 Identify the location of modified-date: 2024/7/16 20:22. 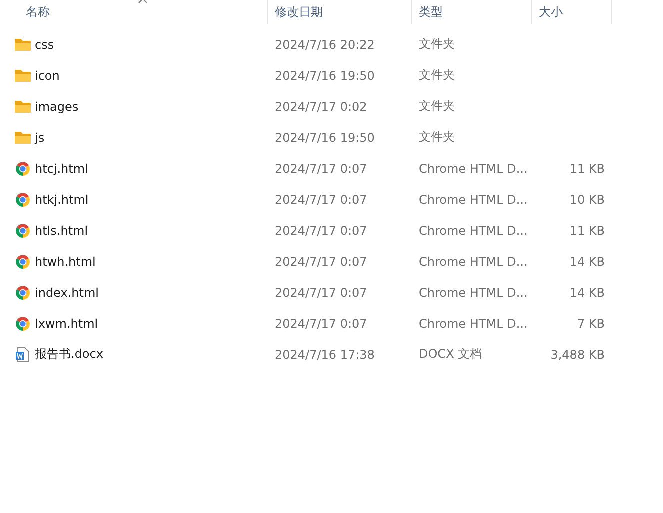
(324, 45).